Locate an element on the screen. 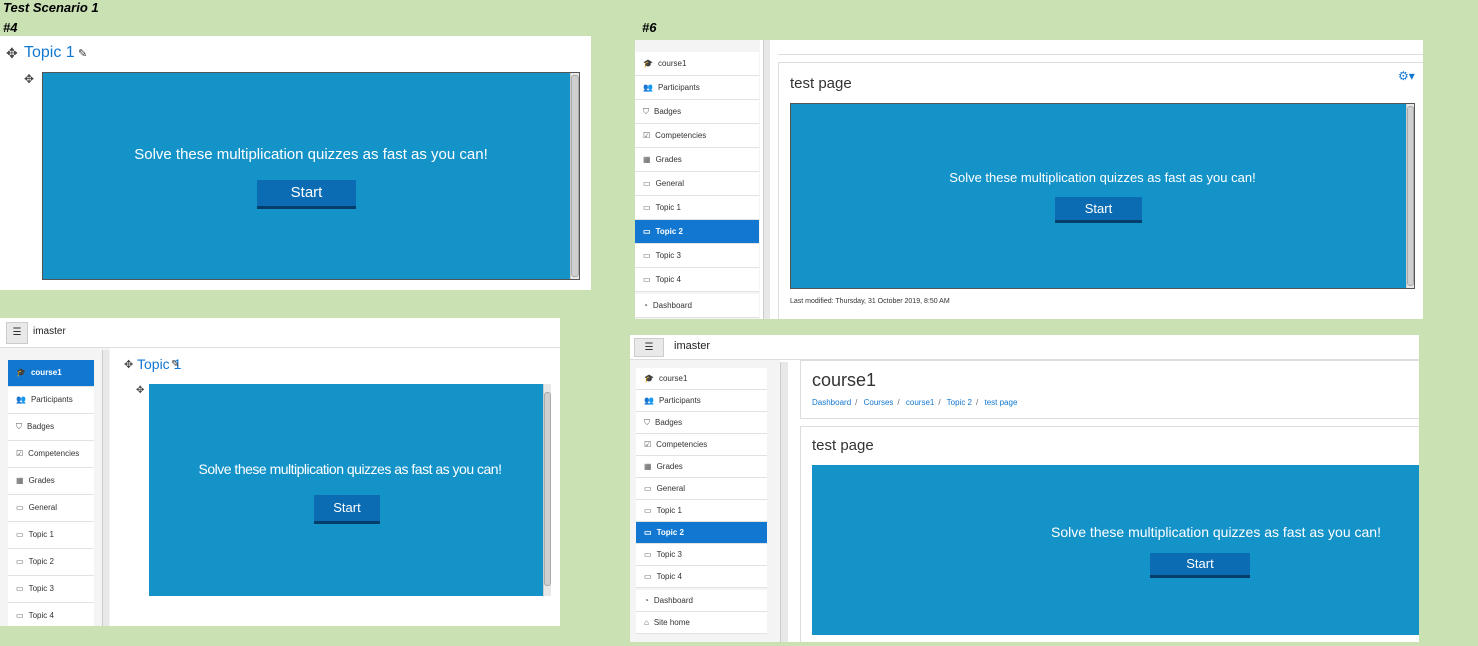 The height and width of the screenshot is (646, 1478). screenshot-label-6: #6 is located at coordinates (649, 27).